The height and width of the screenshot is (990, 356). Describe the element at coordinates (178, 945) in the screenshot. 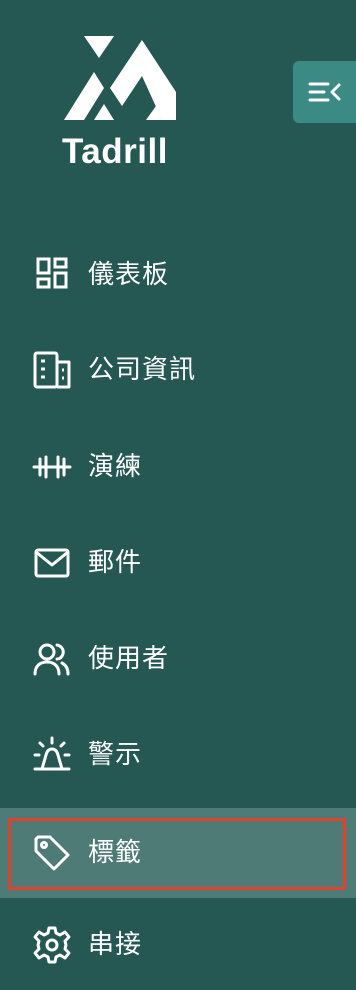

I see `nav-item-integrations: 串接` at that location.